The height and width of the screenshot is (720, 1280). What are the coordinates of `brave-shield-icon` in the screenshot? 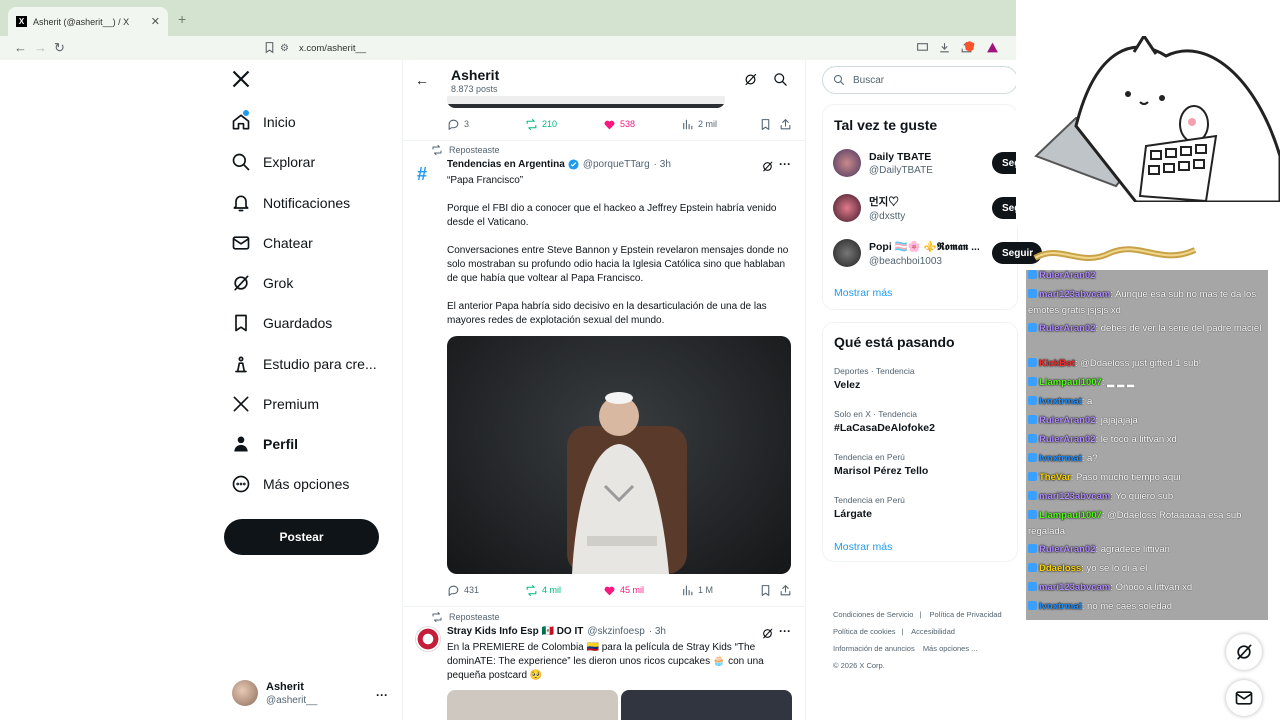 It's located at (969, 46).